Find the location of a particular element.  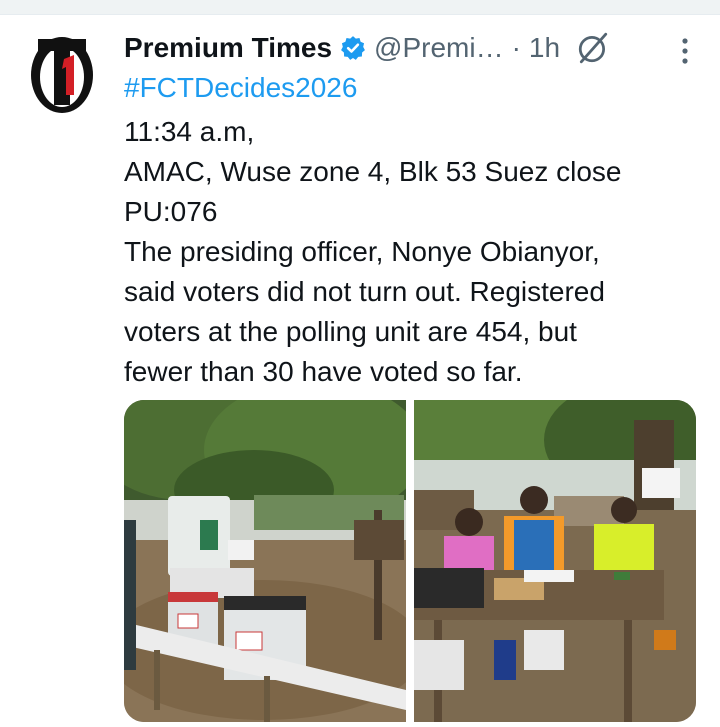

tweet-line: PU:076 is located at coordinates (171, 211).